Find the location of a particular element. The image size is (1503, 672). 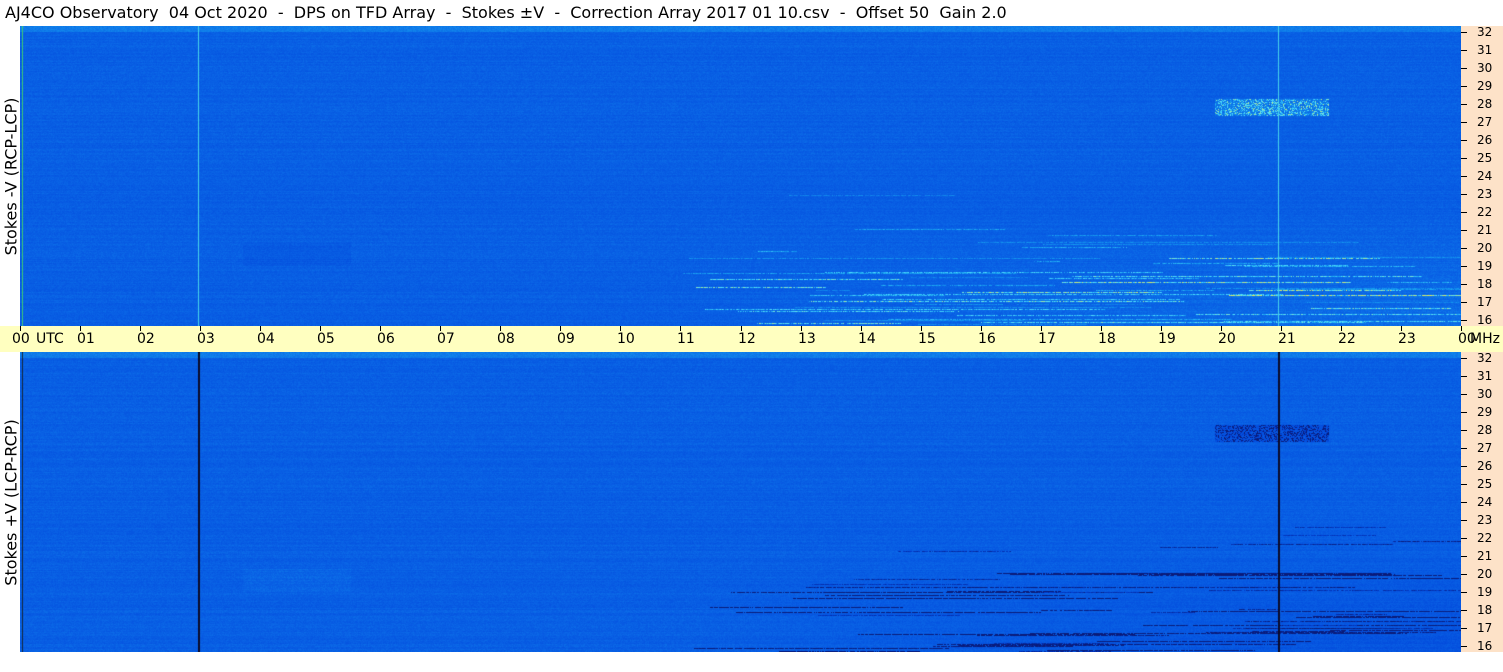

time-tick-label: 18 is located at coordinates (1107, 339).